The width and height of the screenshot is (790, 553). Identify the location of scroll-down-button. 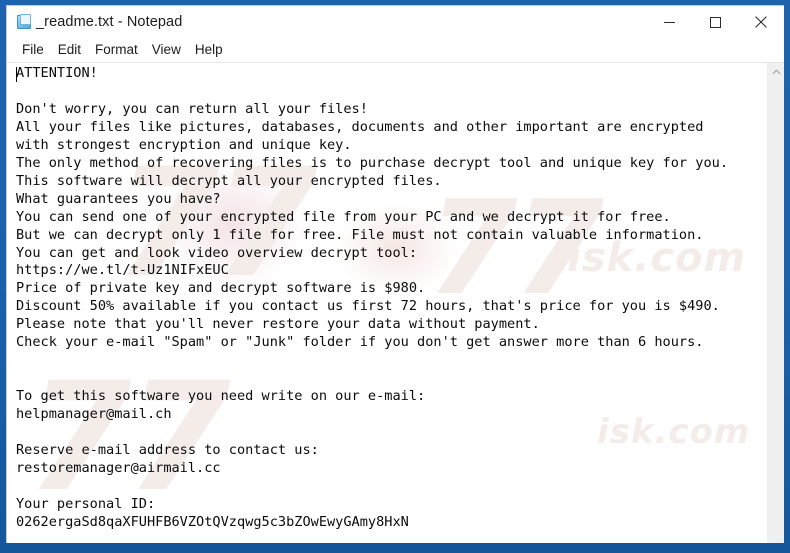
(776, 534).